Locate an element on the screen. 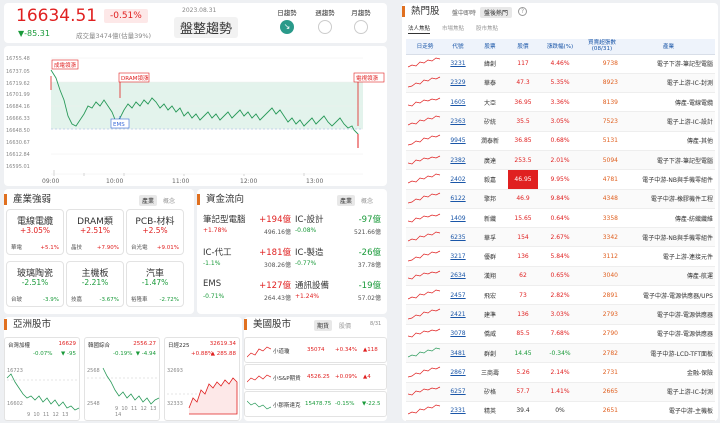 The width and height of the screenshot is (720, 423). hot-stock-row: 2634 漢翔 62 0.65% 3040 傳產-航運 is located at coordinates (560, 276).